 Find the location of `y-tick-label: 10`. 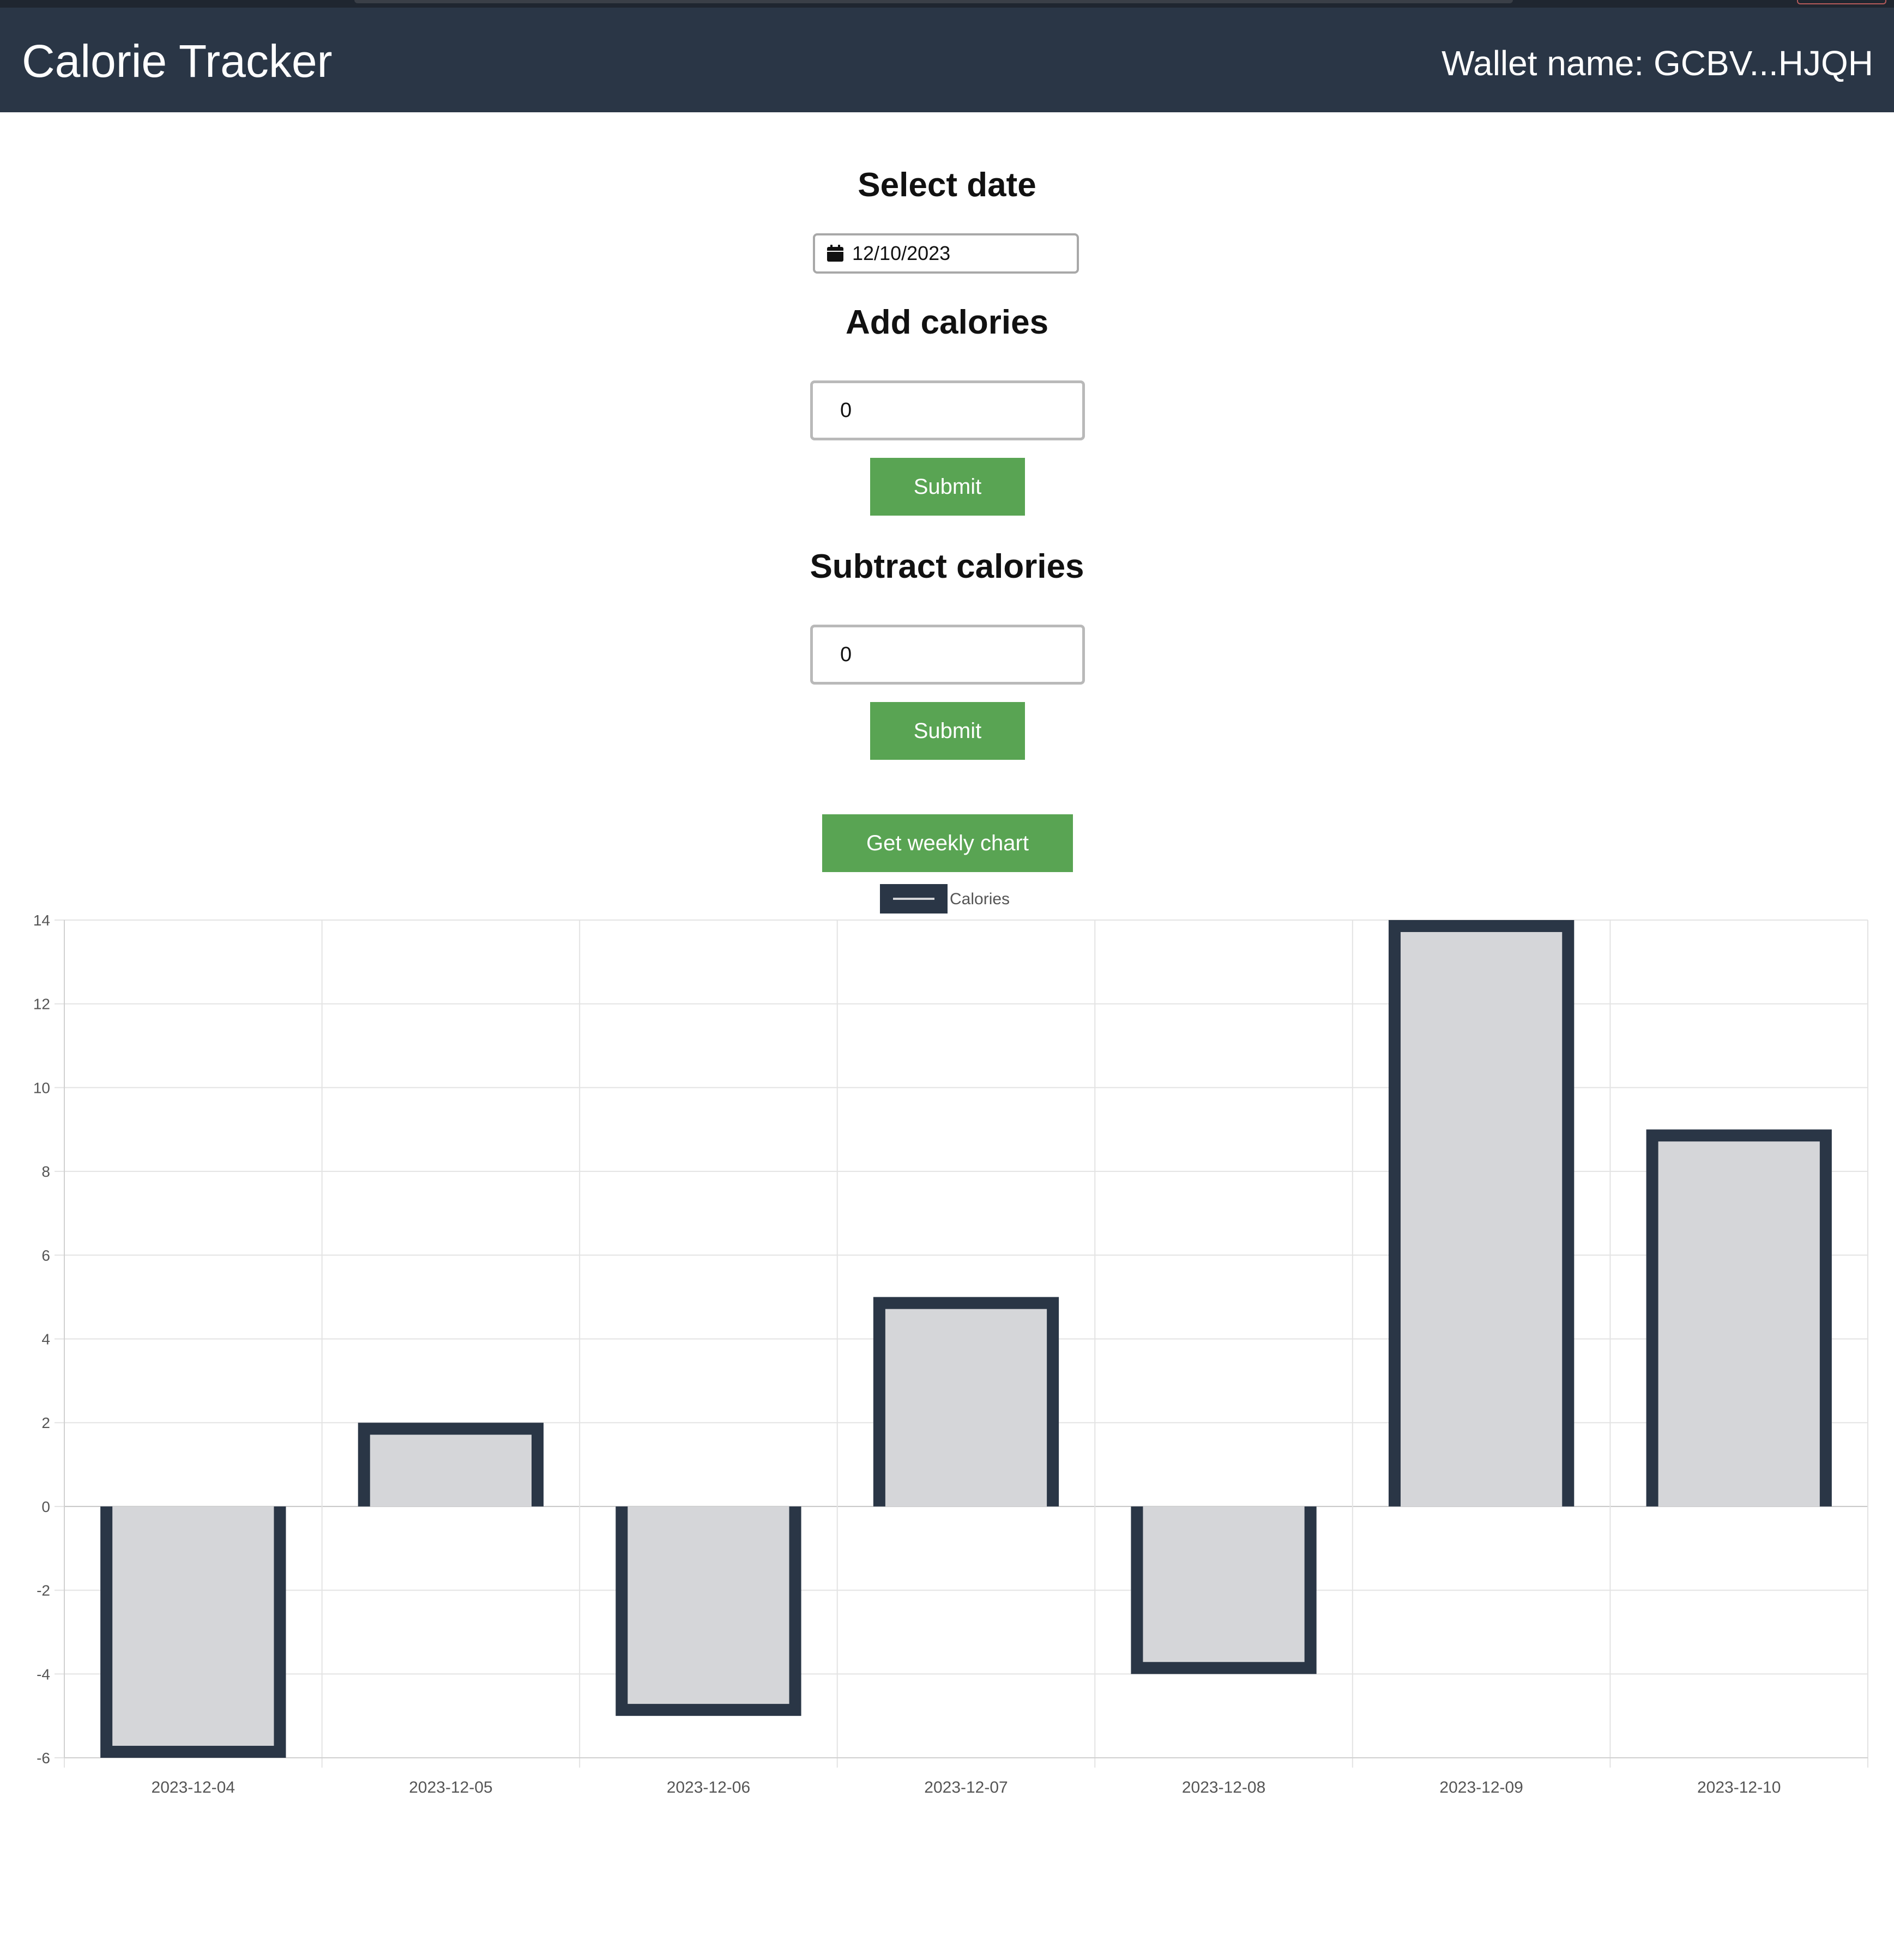

y-tick-label: 10 is located at coordinates (41, 1087).